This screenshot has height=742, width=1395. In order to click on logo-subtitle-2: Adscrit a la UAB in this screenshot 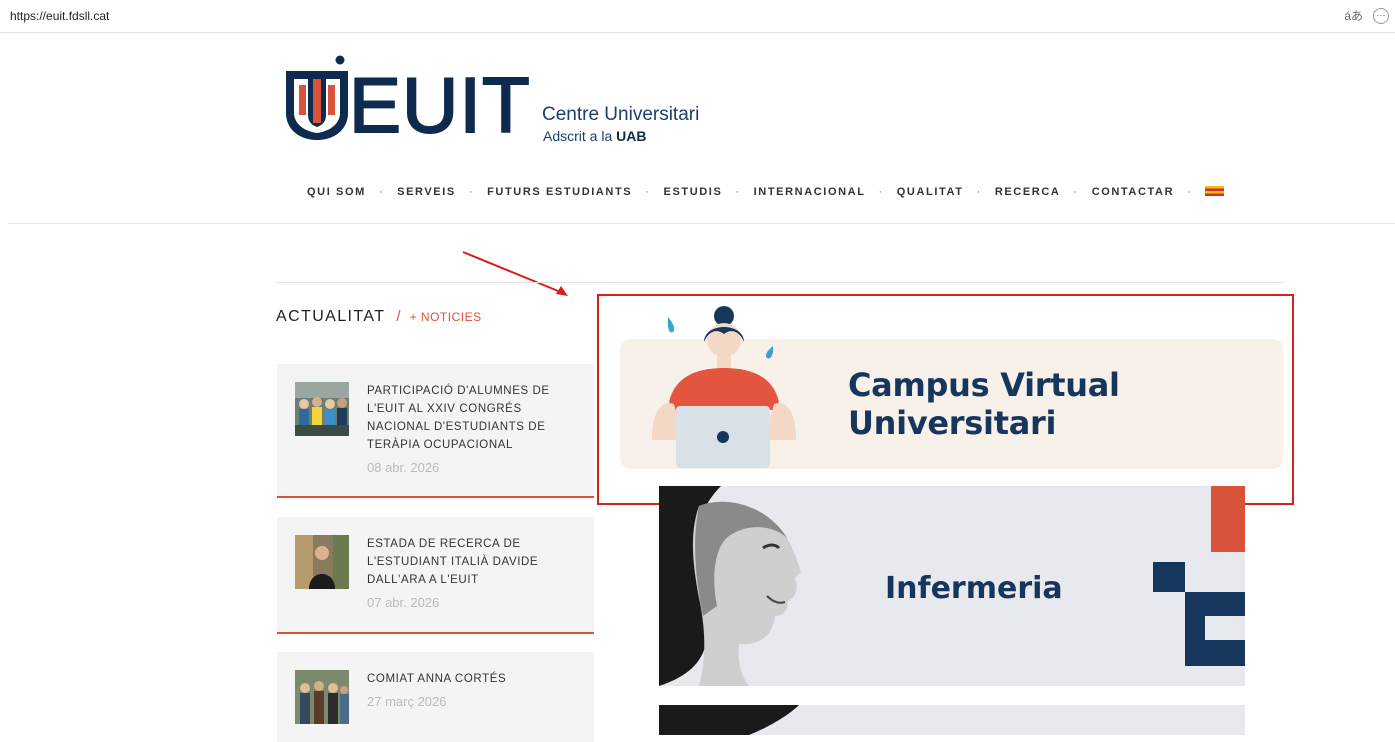, I will do `click(594, 136)`.